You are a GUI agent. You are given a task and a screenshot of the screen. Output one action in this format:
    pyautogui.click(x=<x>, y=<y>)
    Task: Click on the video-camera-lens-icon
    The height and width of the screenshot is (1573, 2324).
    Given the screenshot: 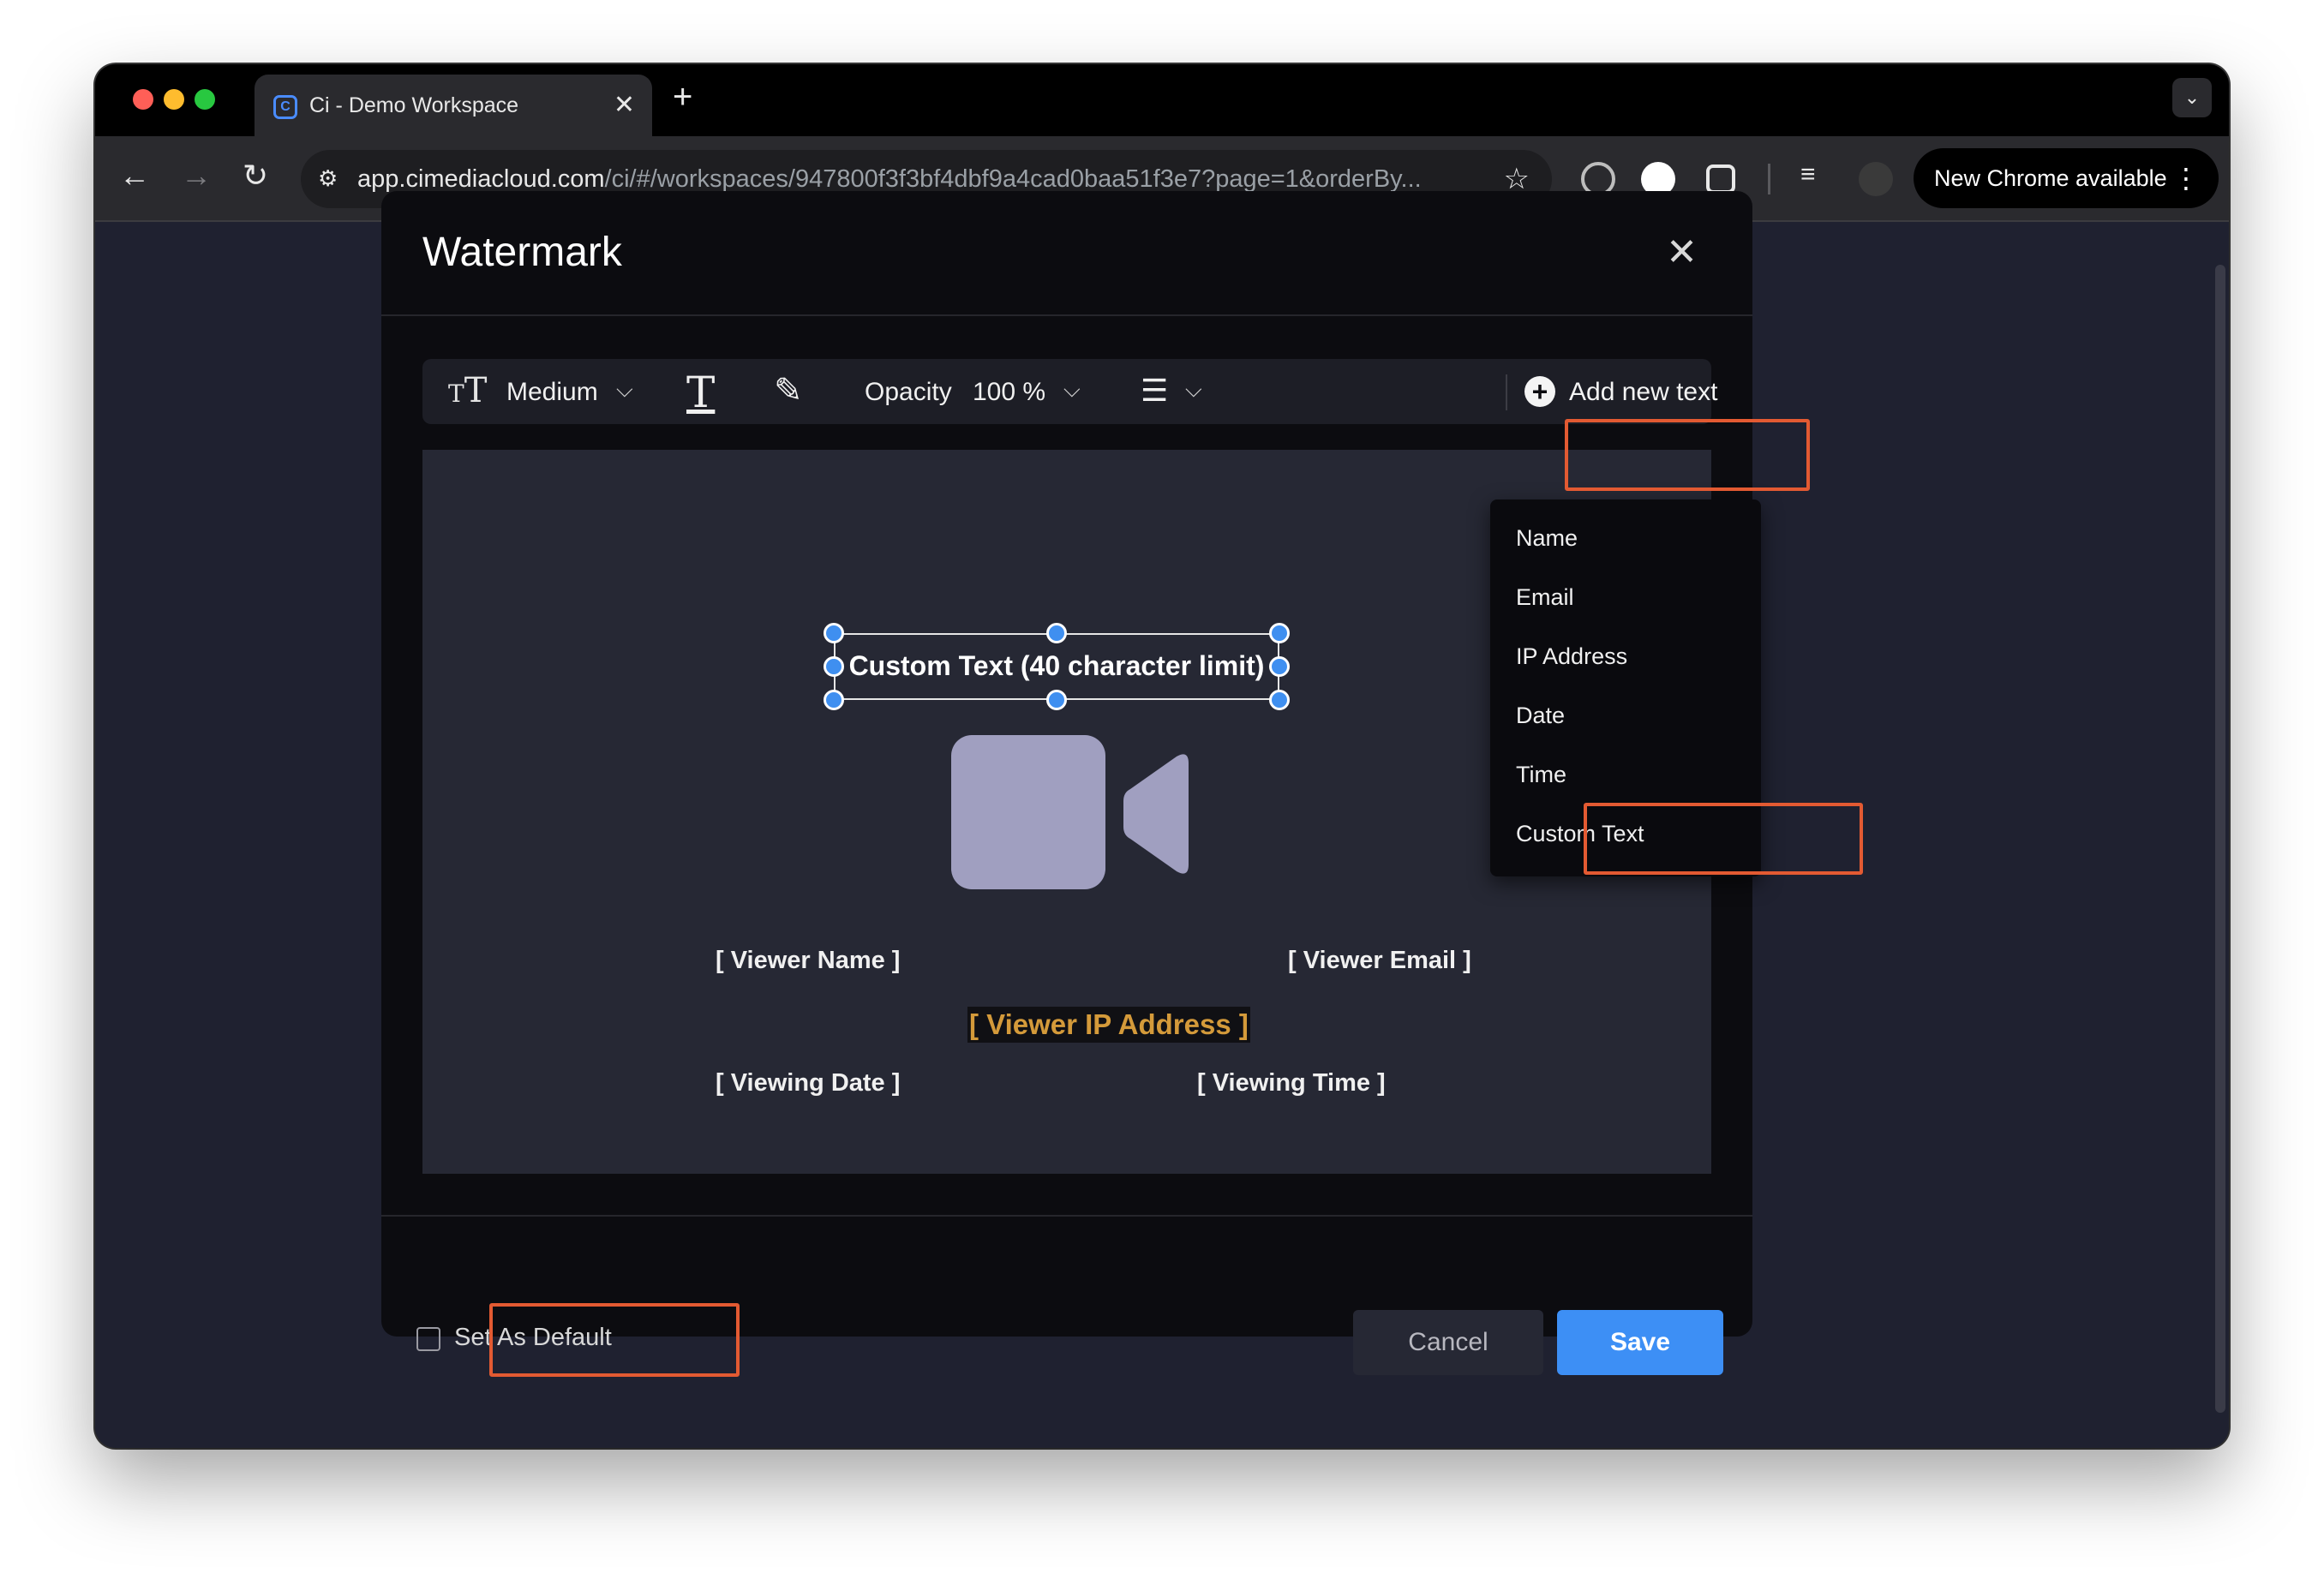 What is the action you would take?
    pyautogui.click(x=1156, y=814)
    